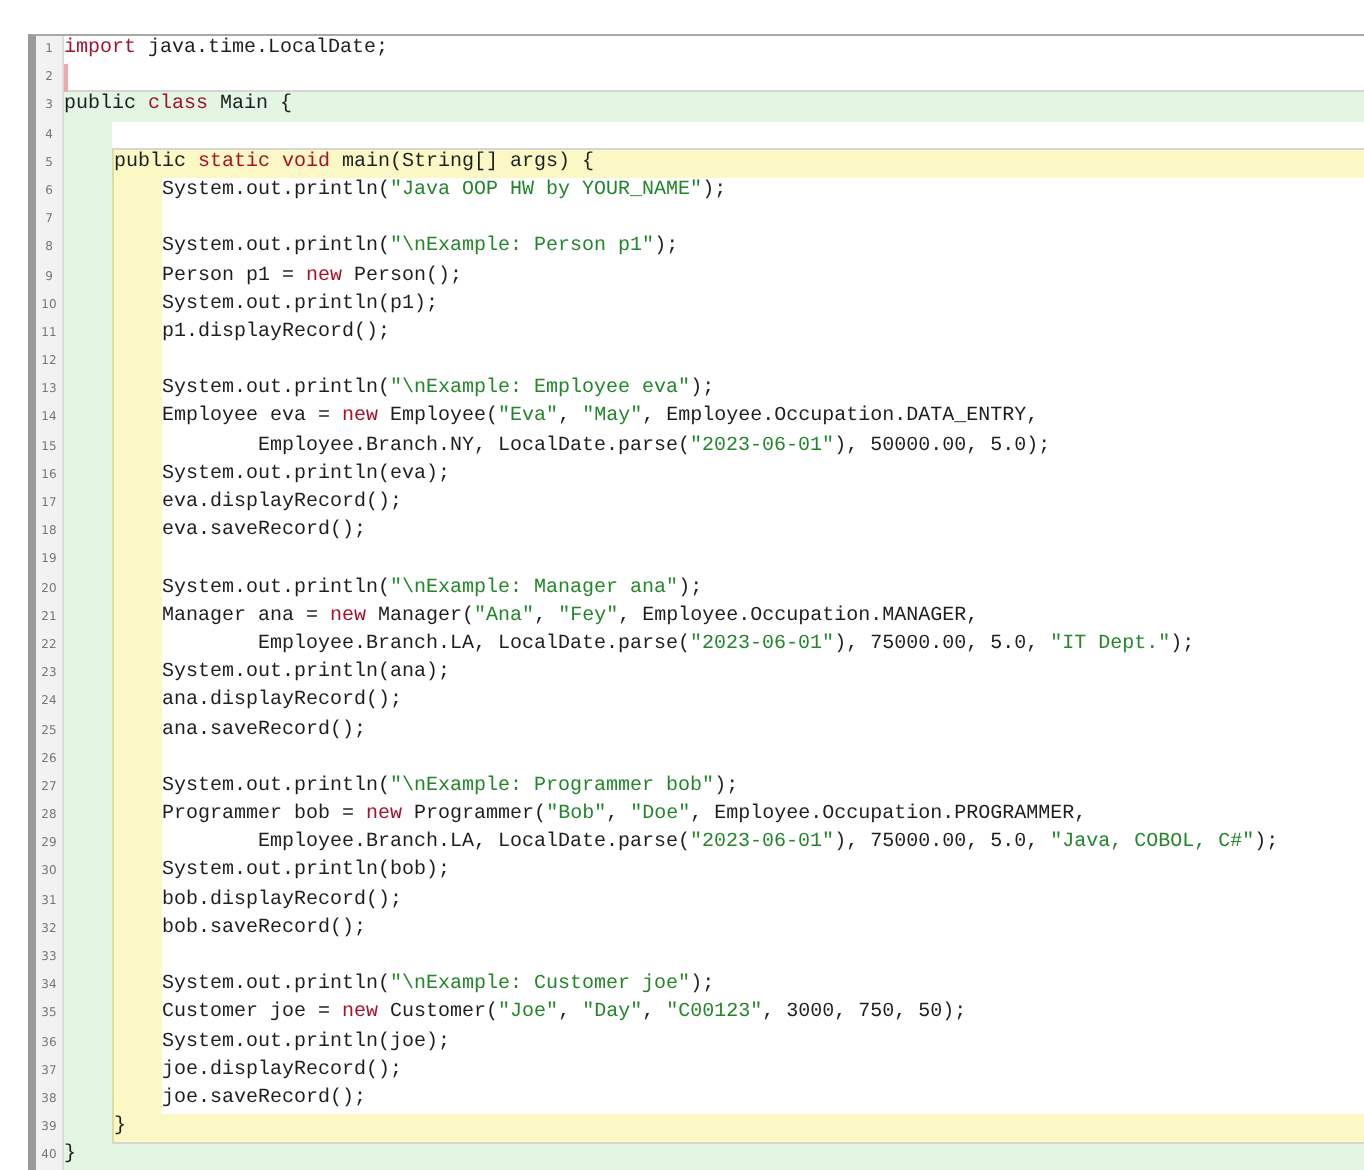  What do you see at coordinates (438, 390) in the screenshot?
I see `code-line: System.out.println("\nExample: Employee eva");` at bounding box center [438, 390].